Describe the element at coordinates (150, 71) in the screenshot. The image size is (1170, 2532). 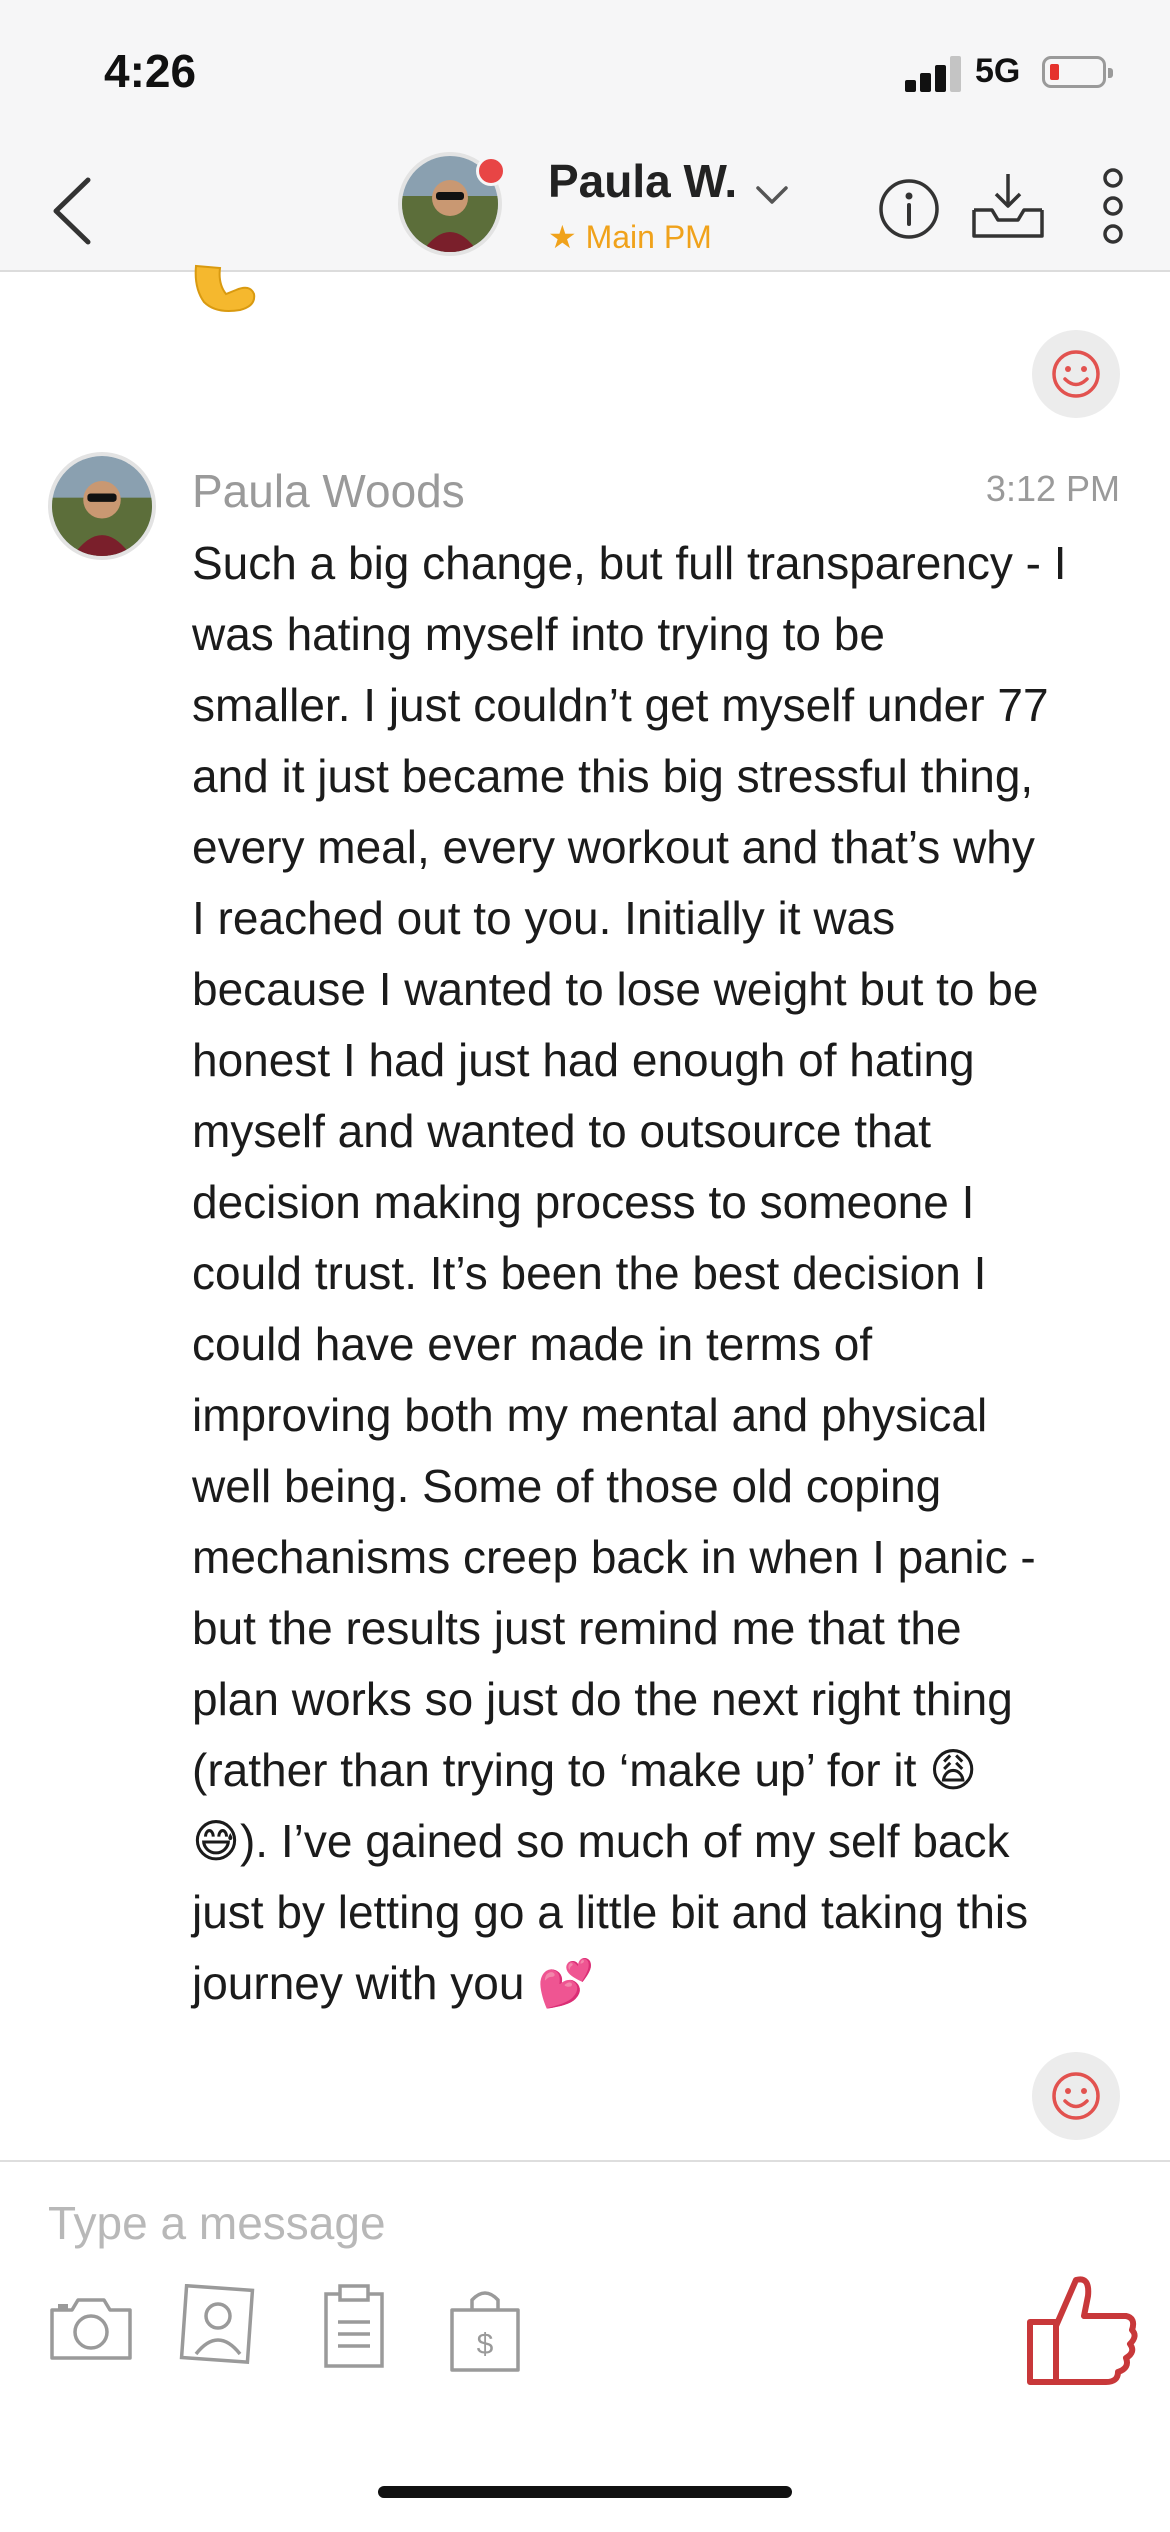
I see `status-time: 4:26` at that location.